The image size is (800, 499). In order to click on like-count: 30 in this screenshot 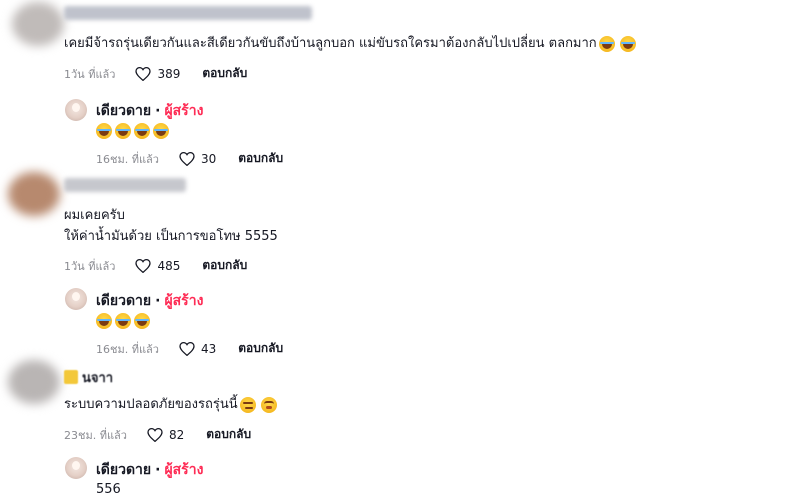, I will do `click(208, 158)`.